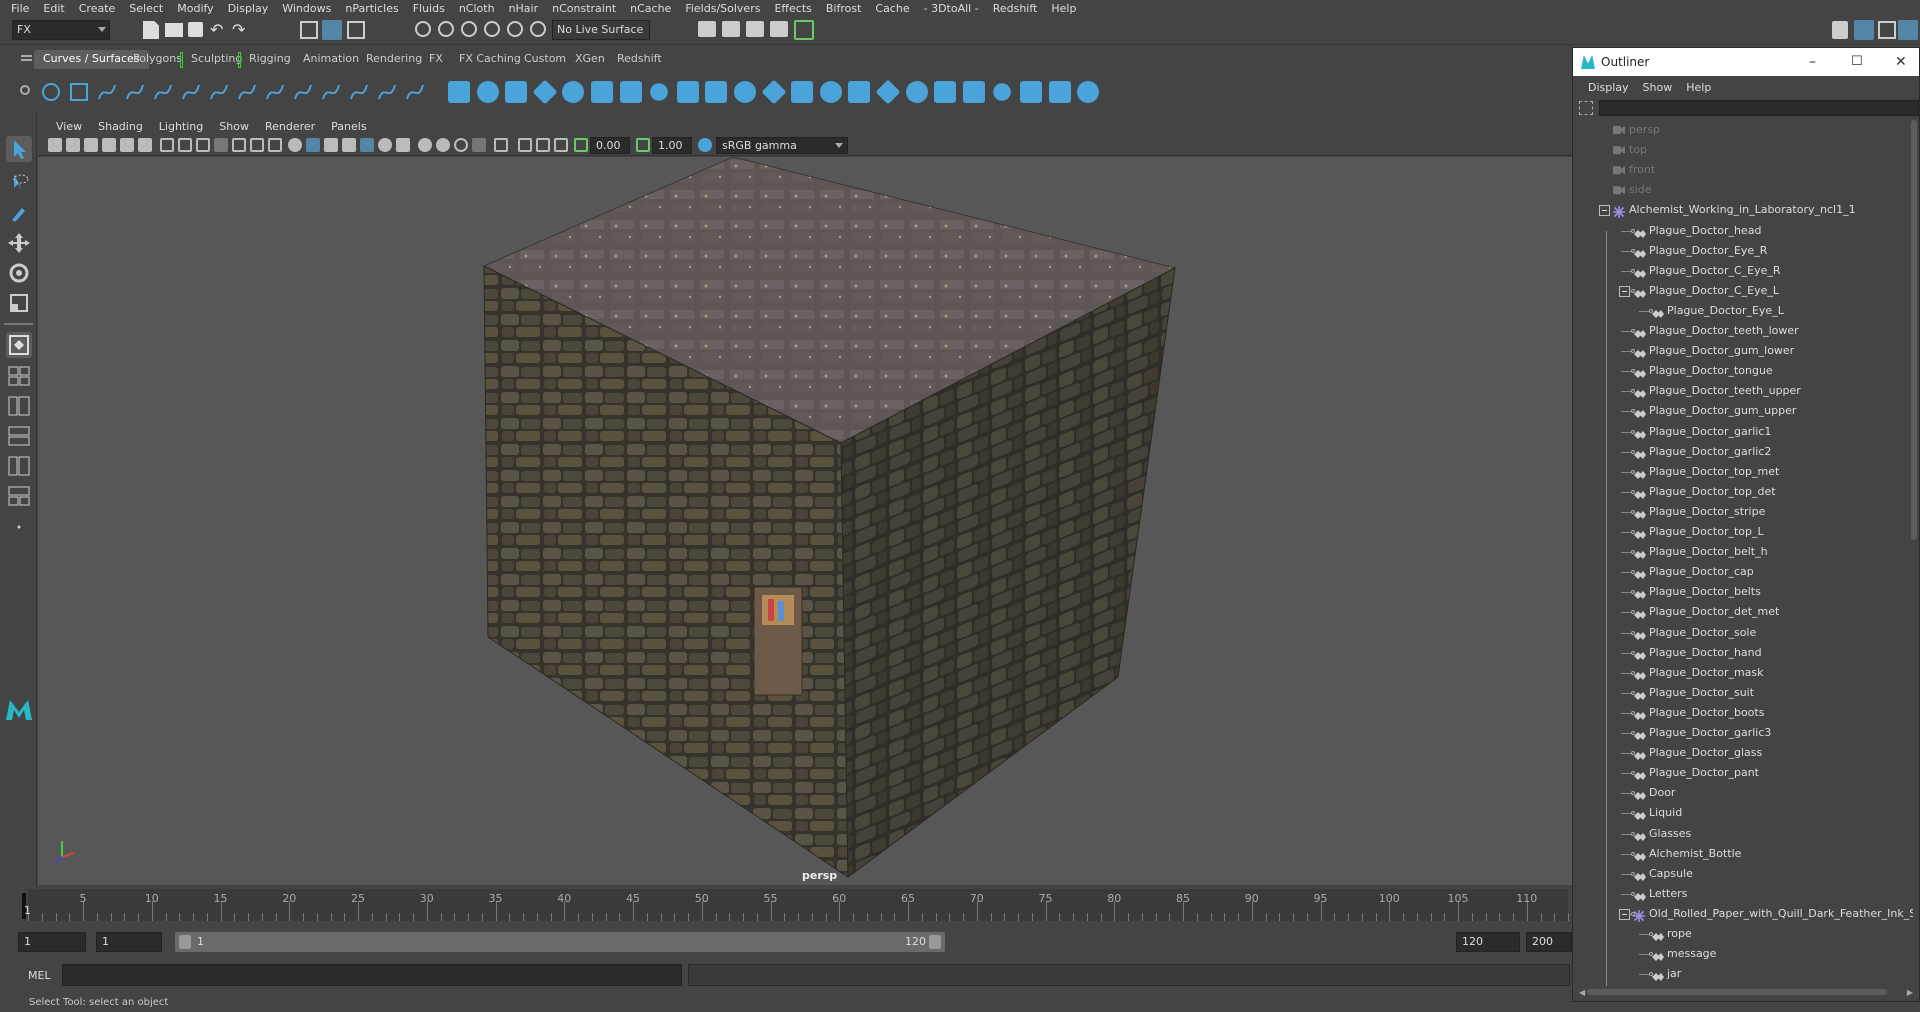  I want to click on stitch-icon, so click(1031, 92).